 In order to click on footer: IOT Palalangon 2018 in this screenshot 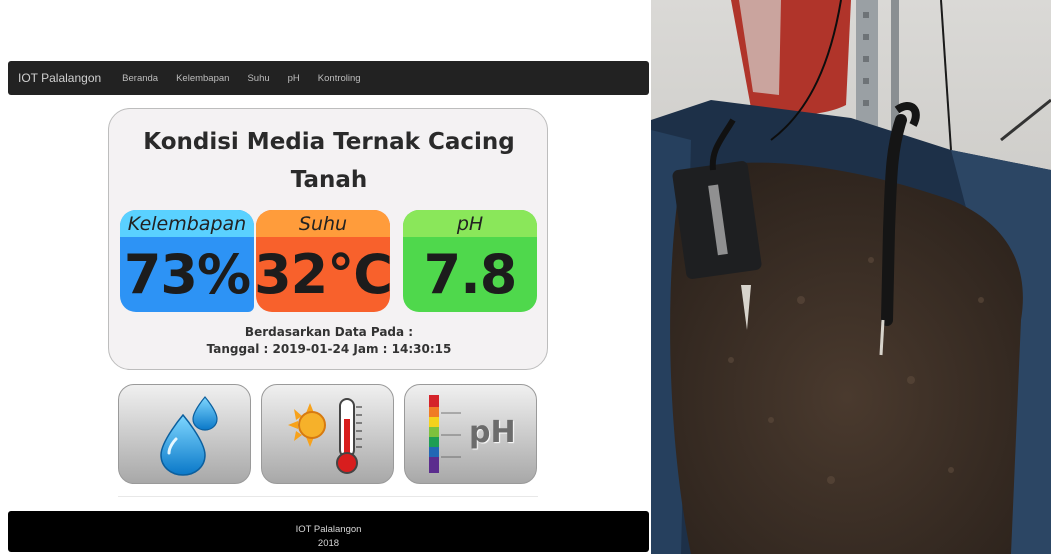, I will do `click(328, 531)`.